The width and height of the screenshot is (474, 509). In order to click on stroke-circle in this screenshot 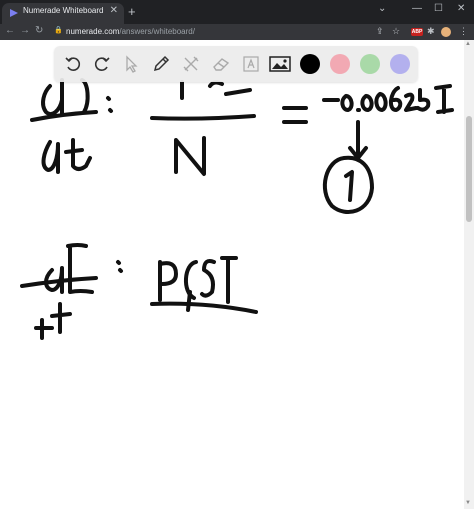, I will do `click(348, 184)`.